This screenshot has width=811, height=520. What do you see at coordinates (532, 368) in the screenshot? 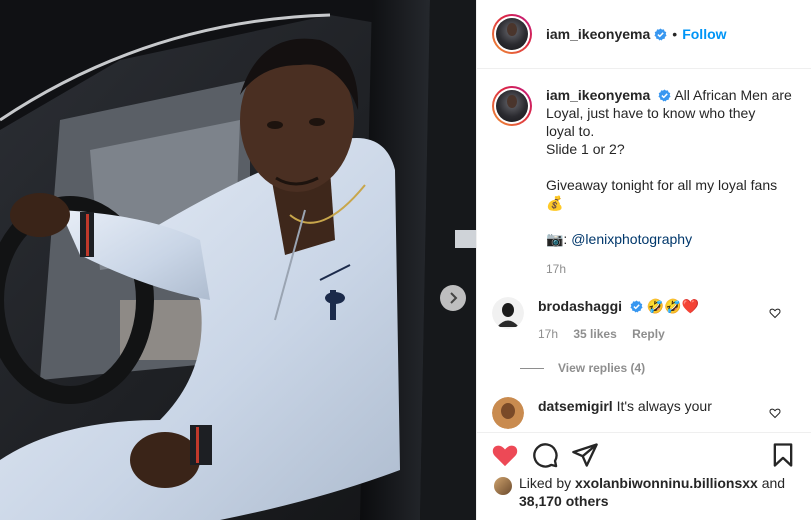
I see `replies-divider` at bounding box center [532, 368].